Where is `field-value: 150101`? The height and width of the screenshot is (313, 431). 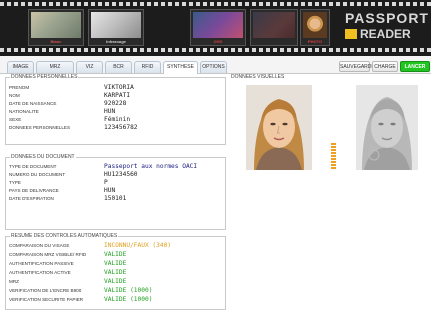
field-value: 150101 is located at coordinates (115, 198).